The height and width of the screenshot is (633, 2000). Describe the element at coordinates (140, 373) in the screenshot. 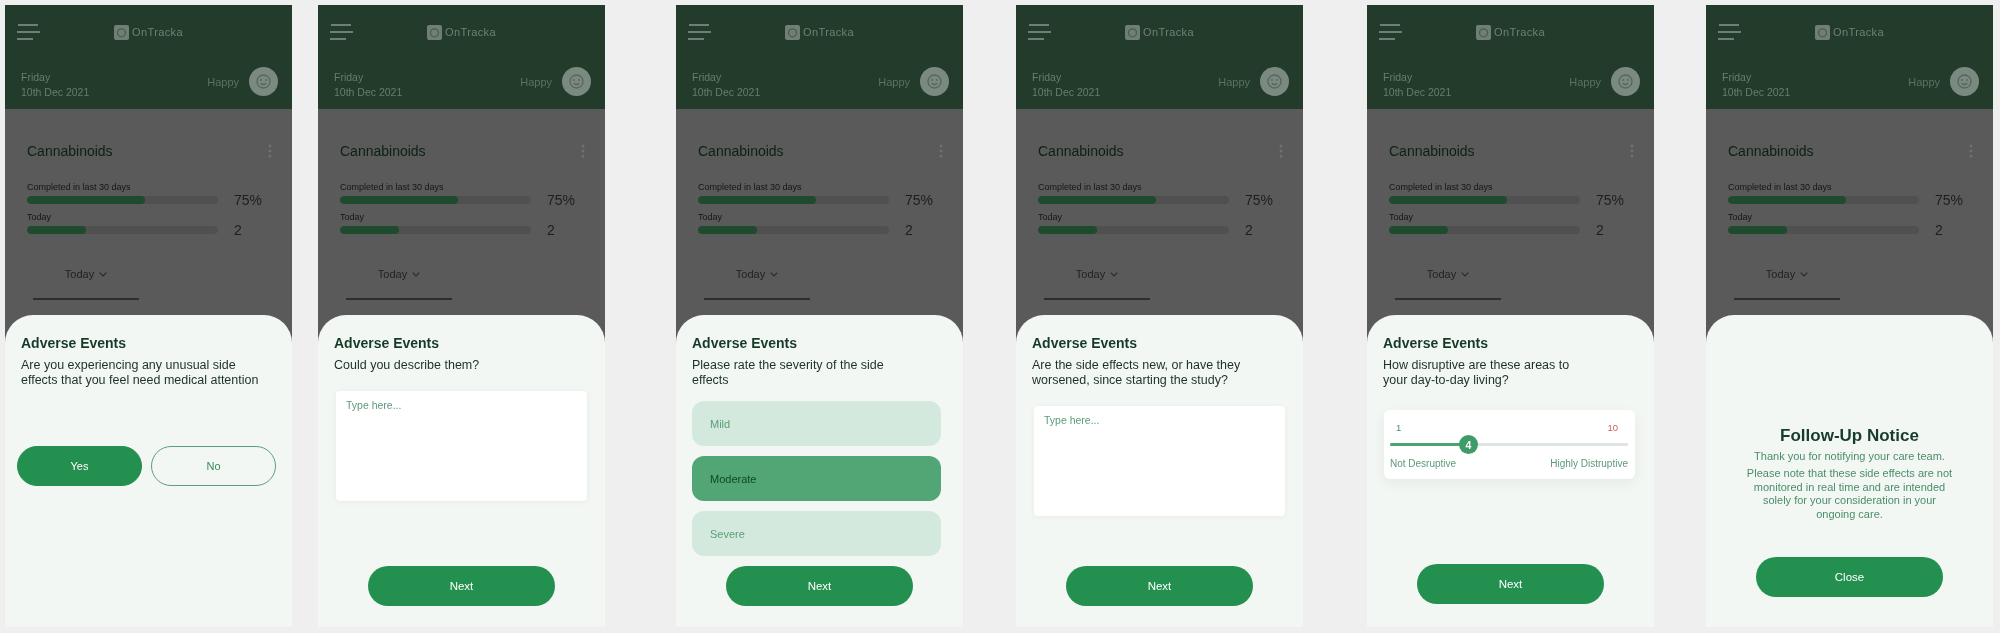

I see `question-text: Are you experiencing any unusual side effects that you feel need medical attention` at that location.